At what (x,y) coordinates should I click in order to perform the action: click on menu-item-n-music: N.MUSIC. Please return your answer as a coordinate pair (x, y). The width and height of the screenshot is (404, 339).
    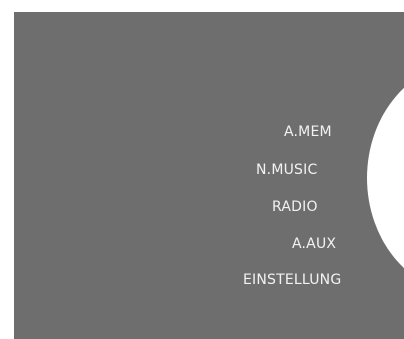
    Looking at the image, I should click on (286, 170).